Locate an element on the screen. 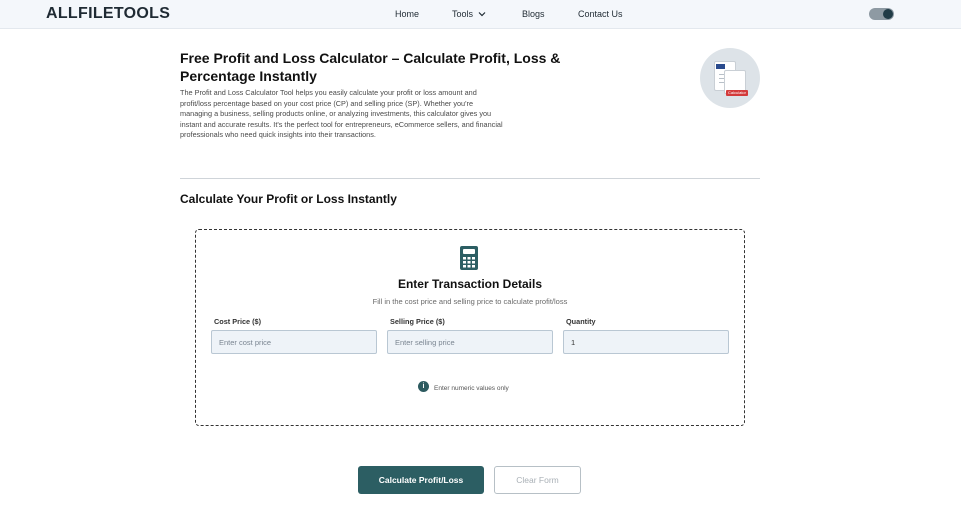  chevron-down-icon is located at coordinates (482, 14).